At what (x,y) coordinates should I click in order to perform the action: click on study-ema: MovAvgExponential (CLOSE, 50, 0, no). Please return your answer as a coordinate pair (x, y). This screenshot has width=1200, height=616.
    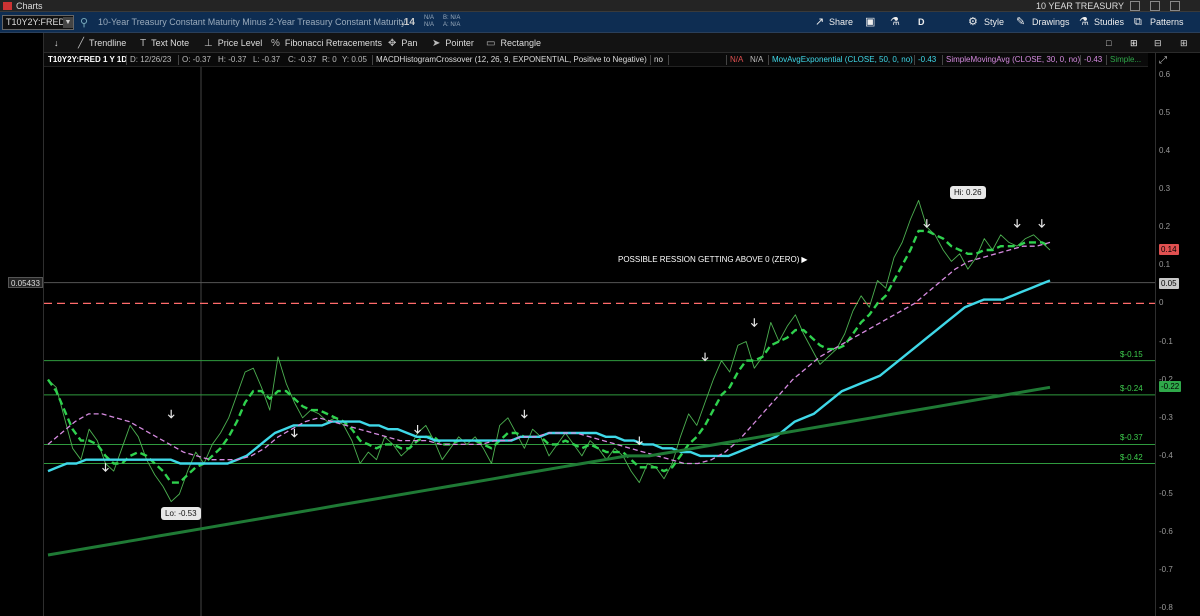
    Looking at the image, I should click on (842, 59).